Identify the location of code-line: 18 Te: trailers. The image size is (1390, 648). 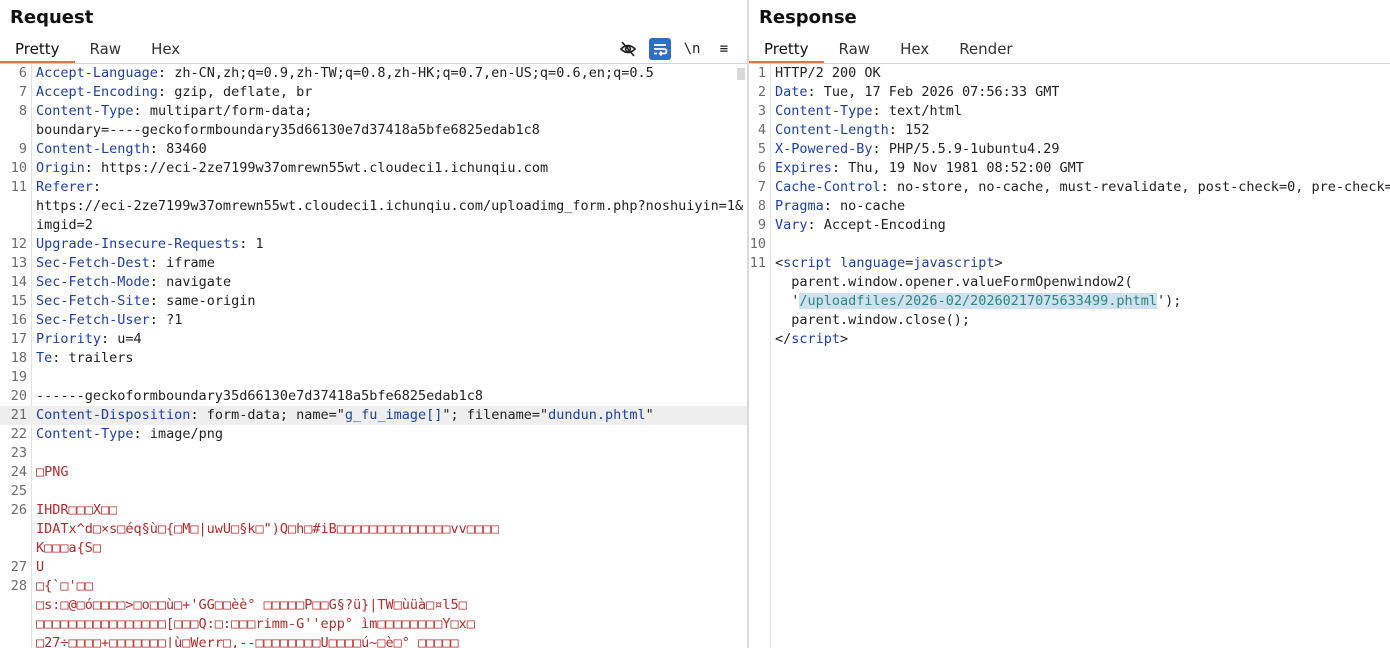
(373, 358).